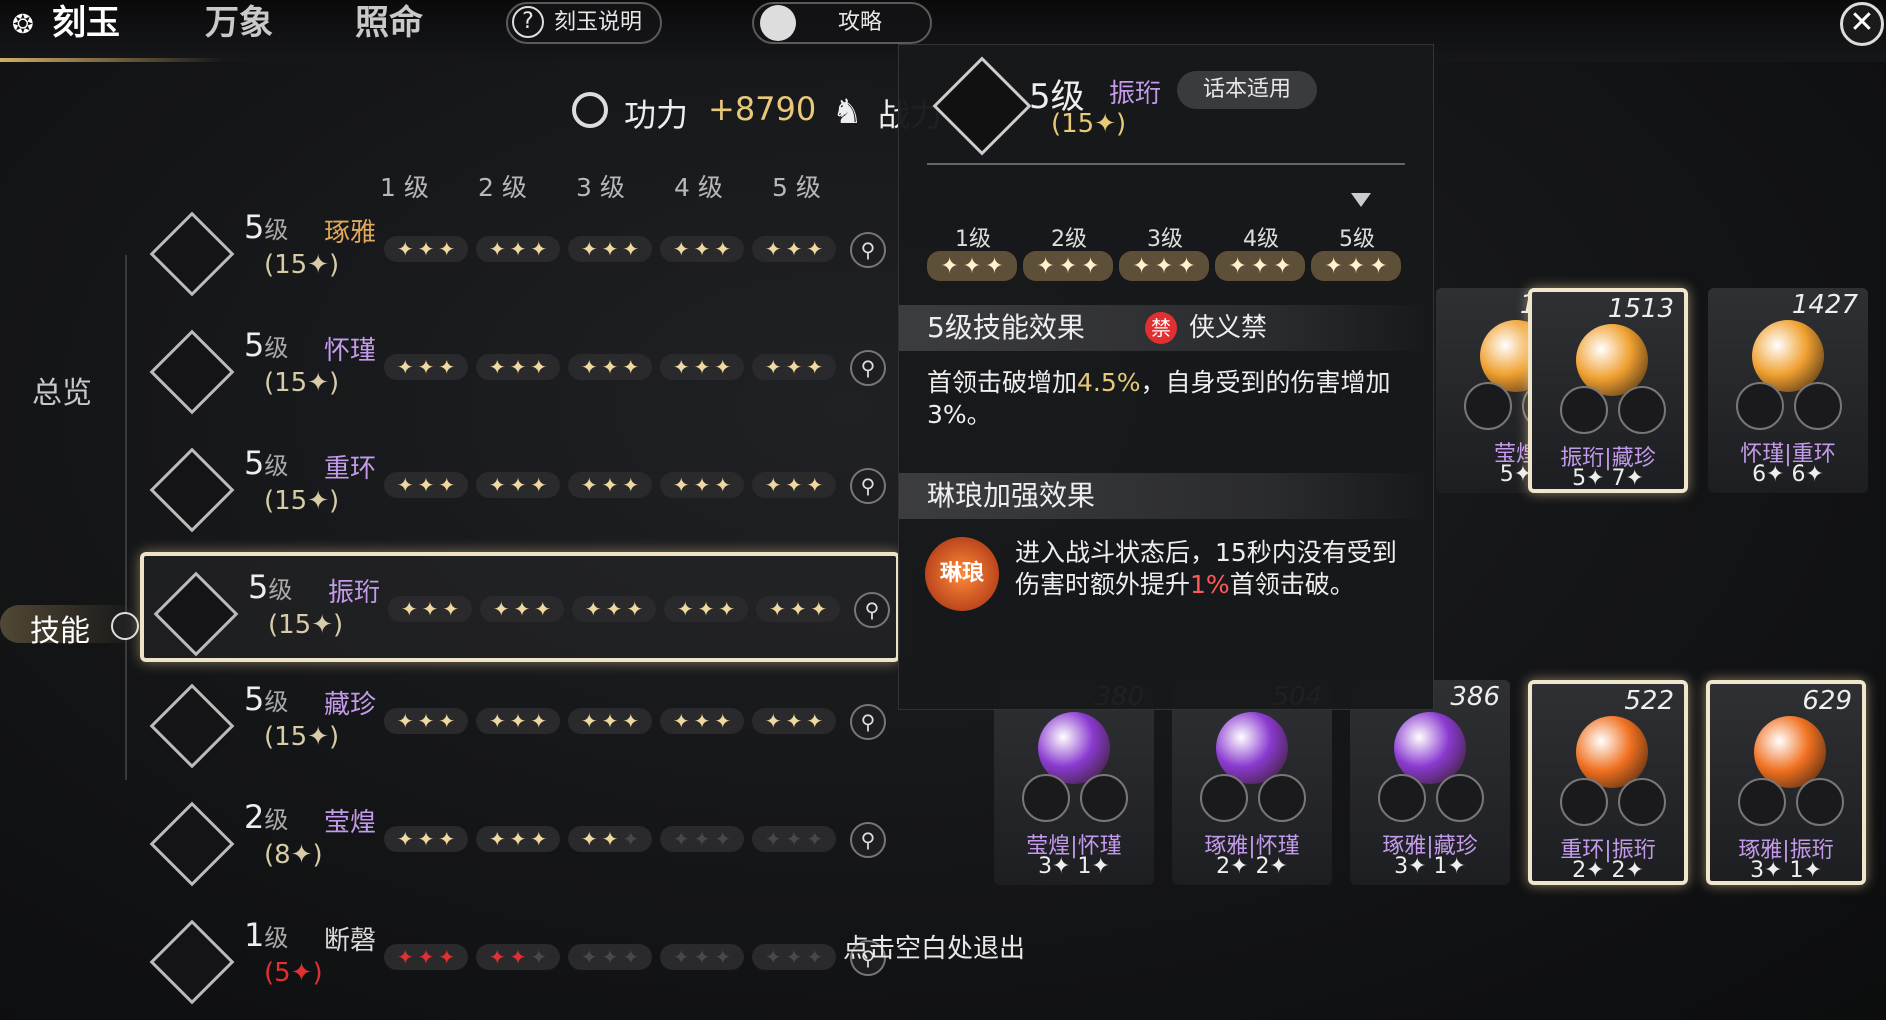  Describe the element at coordinates (239, 25) in the screenshot. I see `tab-wanxiang: 万象` at that location.